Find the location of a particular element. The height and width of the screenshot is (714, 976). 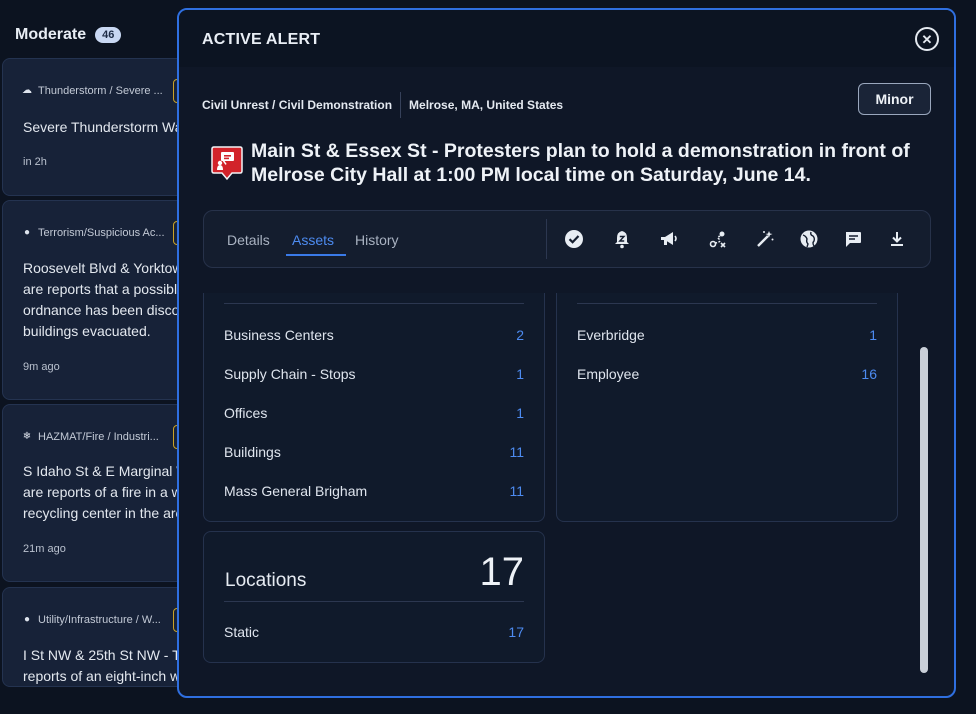

scrollbar is located at coordinates (924, 510).